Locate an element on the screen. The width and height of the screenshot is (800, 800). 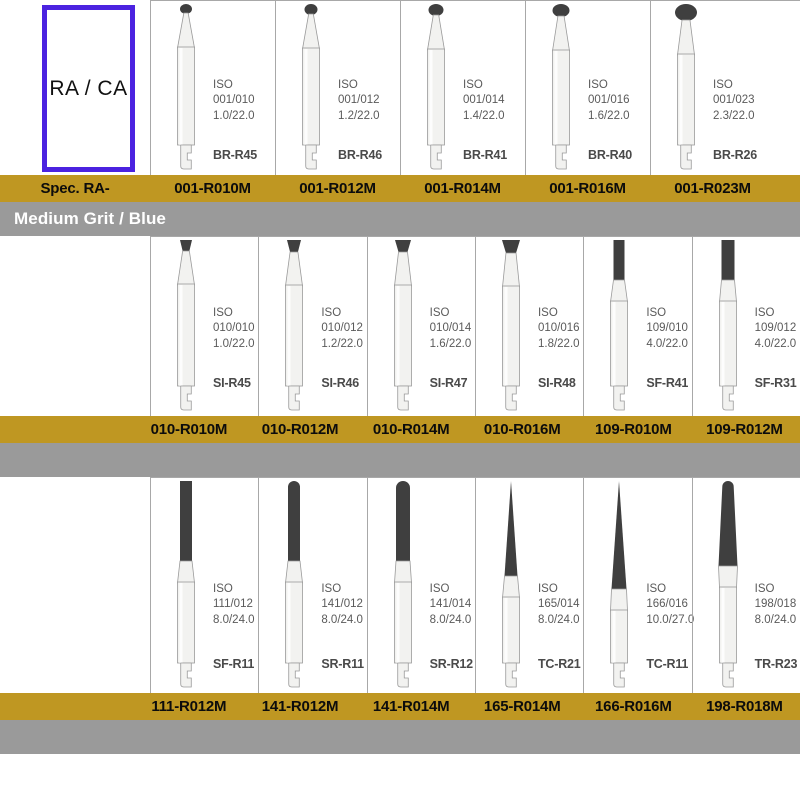
bur-iso-info: ISO 198/018 8.0/24.0 is located at coordinates (776, 605).